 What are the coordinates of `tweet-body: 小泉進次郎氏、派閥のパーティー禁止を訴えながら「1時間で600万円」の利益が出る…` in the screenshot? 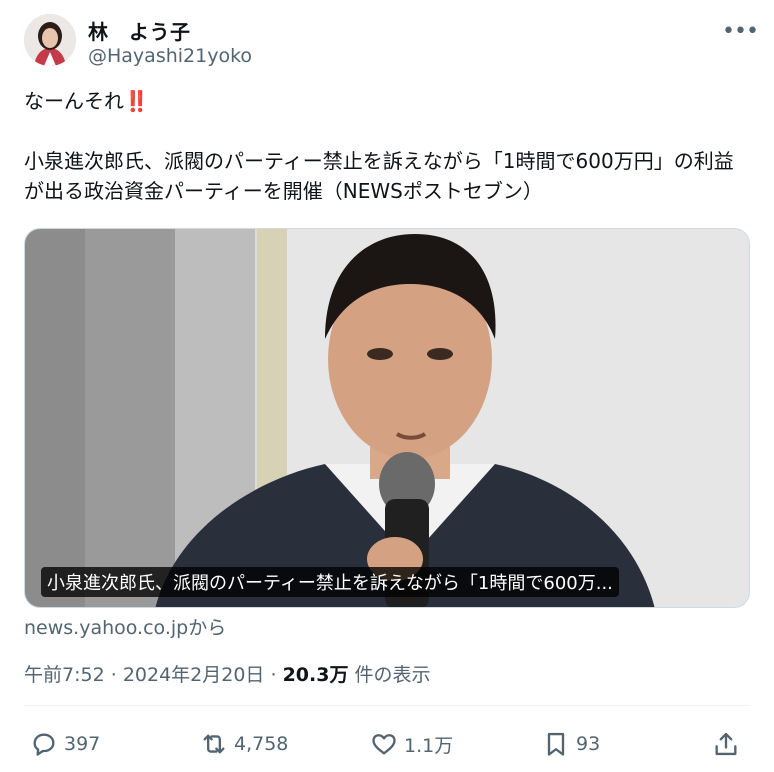 It's located at (379, 176).